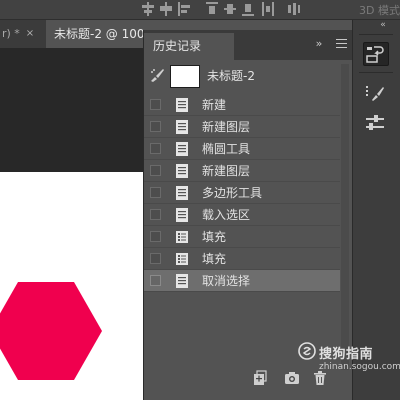  Describe the element at coordinates (166, 9) in the screenshot. I see `align-center-icon` at that location.